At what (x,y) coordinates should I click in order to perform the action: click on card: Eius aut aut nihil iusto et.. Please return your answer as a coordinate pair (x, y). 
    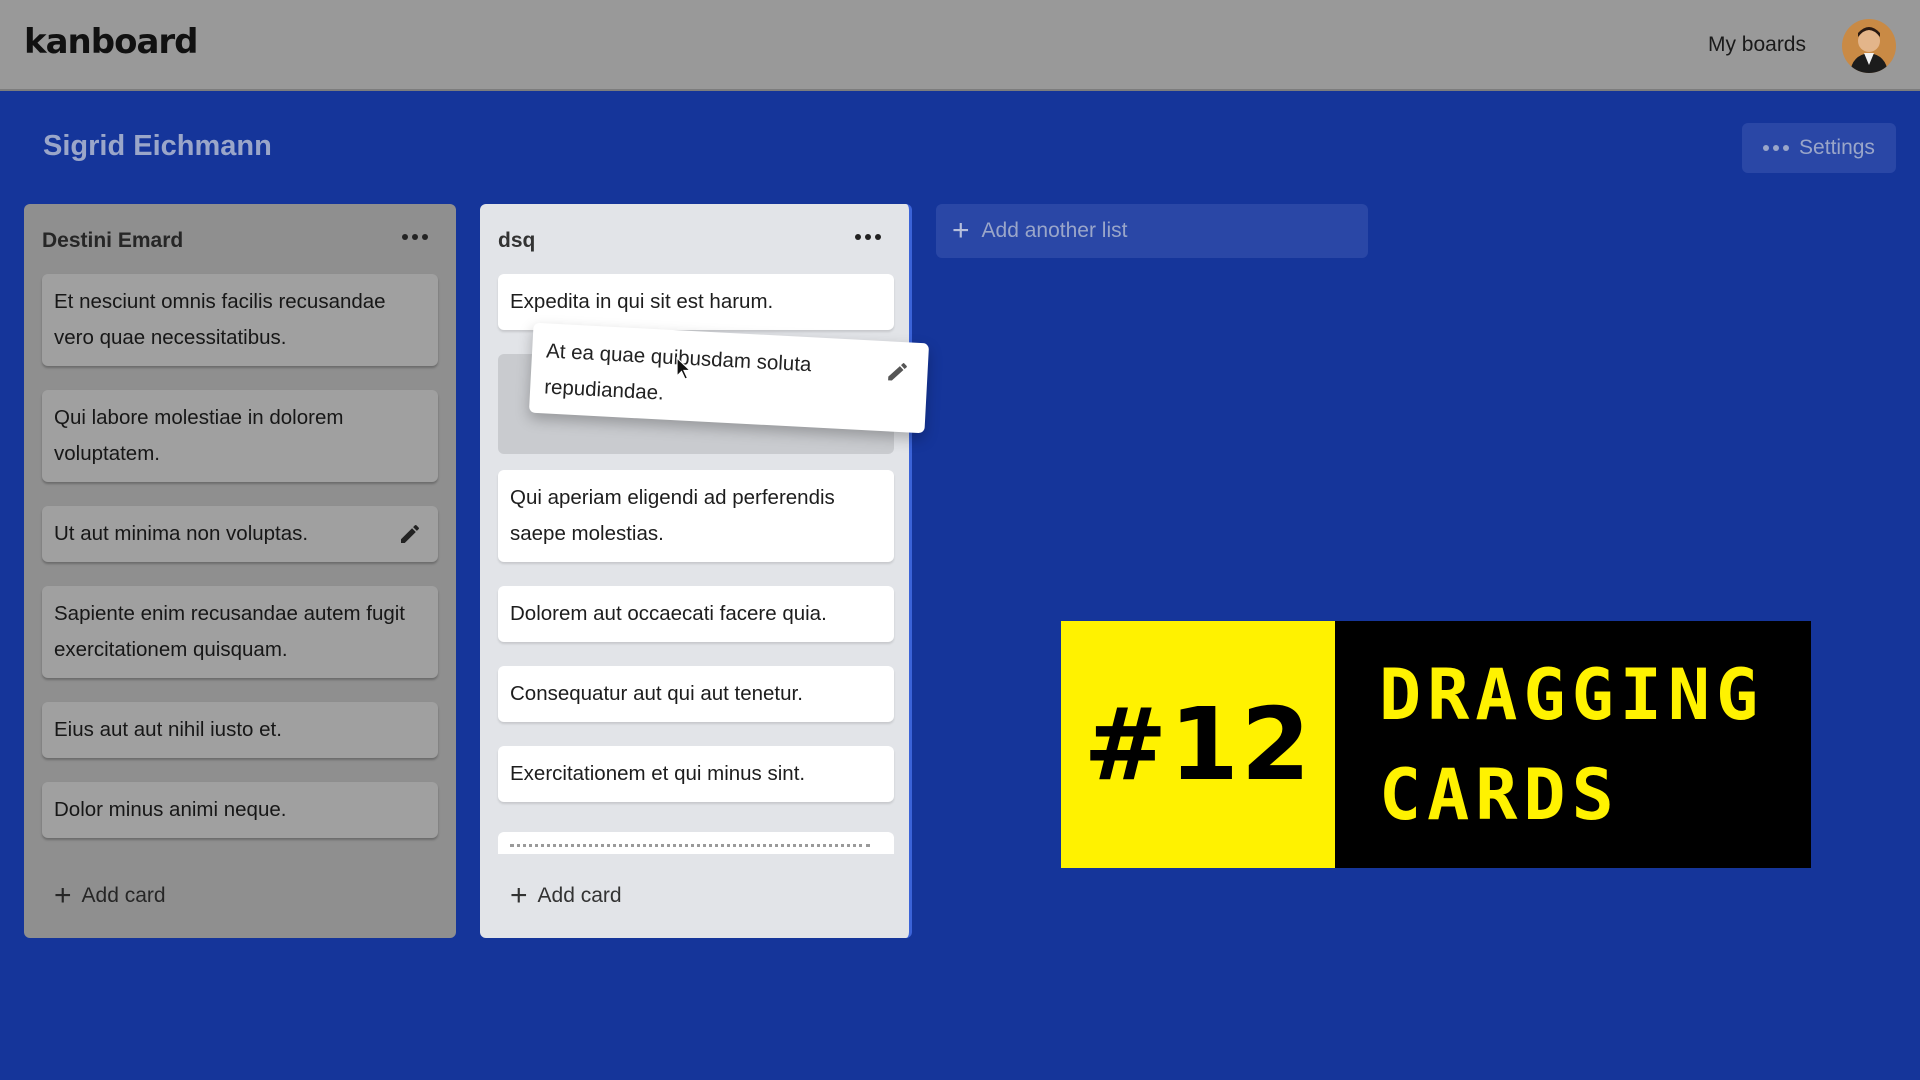
    Looking at the image, I should click on (240, 730).